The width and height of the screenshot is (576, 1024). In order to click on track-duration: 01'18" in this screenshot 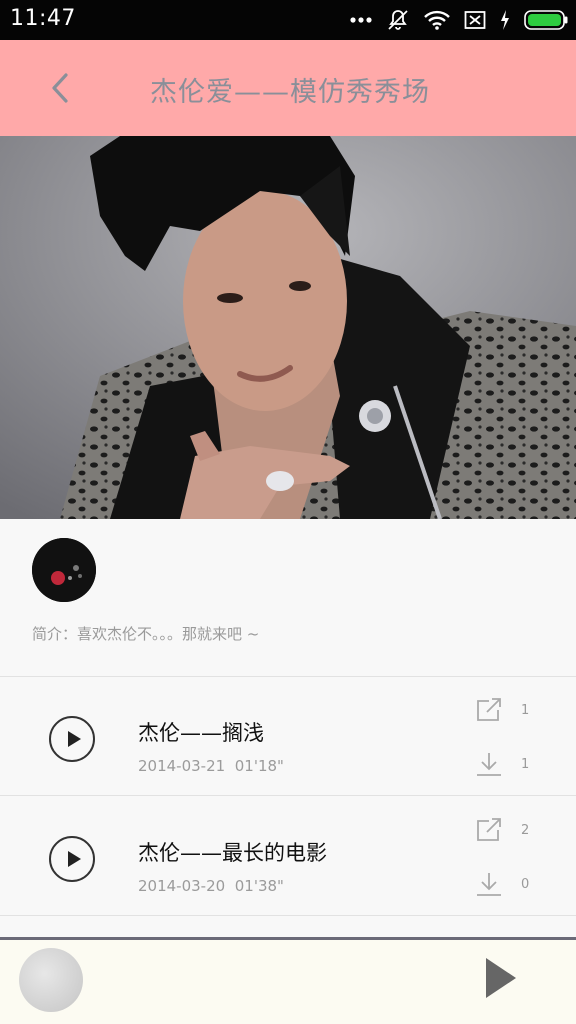, I will do `click(259, 766)`.